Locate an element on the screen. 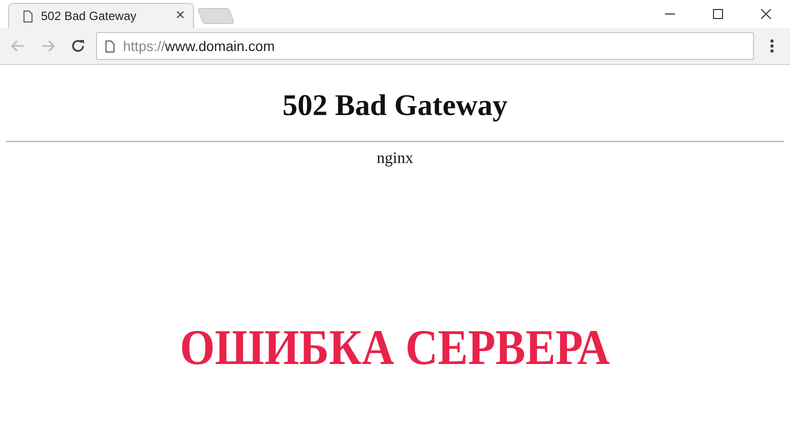 The width and height of the screenshot is (790, 428). maximize-icon is located at coordinates (718, 14).